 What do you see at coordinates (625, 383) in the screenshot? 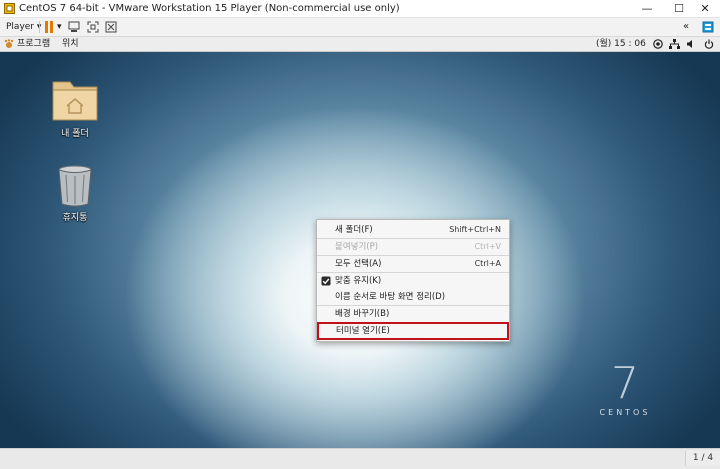
I see `centos-version-number: 7` at bounding box center [625, 383].